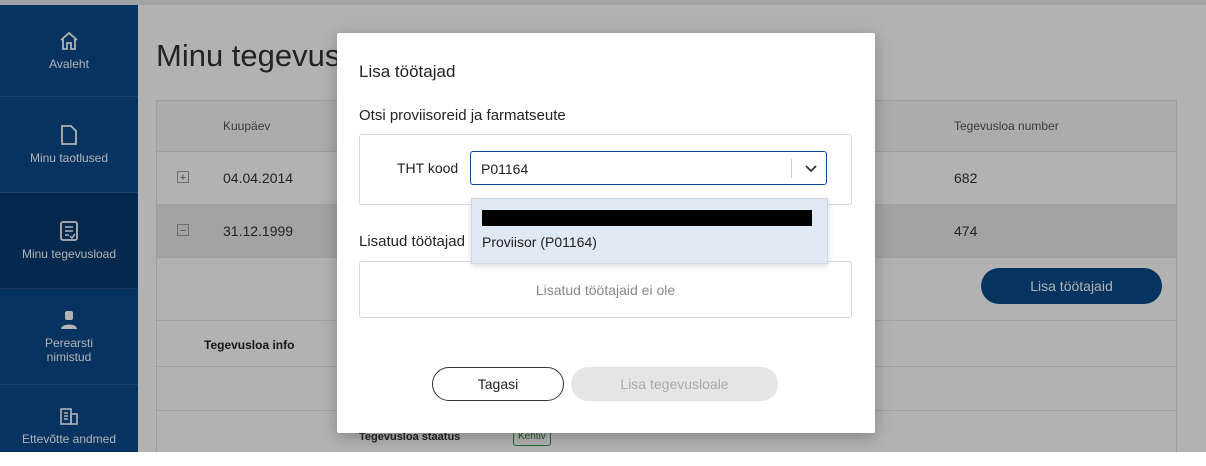 Image resolution: width=1206 pixels, height=466 pixels. I want to click on tht-code-select: P01164, so click(648, 168).